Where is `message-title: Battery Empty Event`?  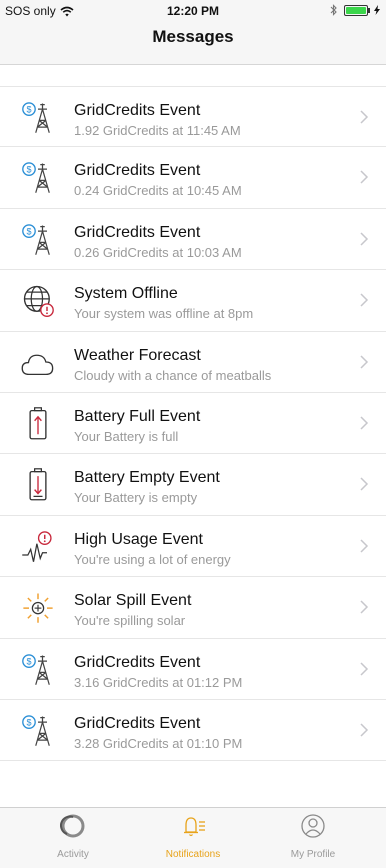 message-title: Battery Empty Event is located at coordinates (147, 478).